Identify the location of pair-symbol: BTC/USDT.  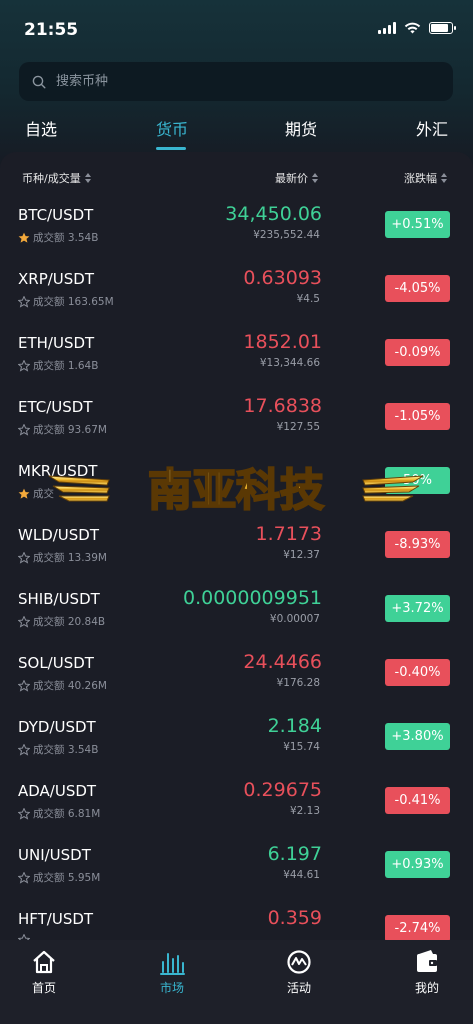
(56, 215).